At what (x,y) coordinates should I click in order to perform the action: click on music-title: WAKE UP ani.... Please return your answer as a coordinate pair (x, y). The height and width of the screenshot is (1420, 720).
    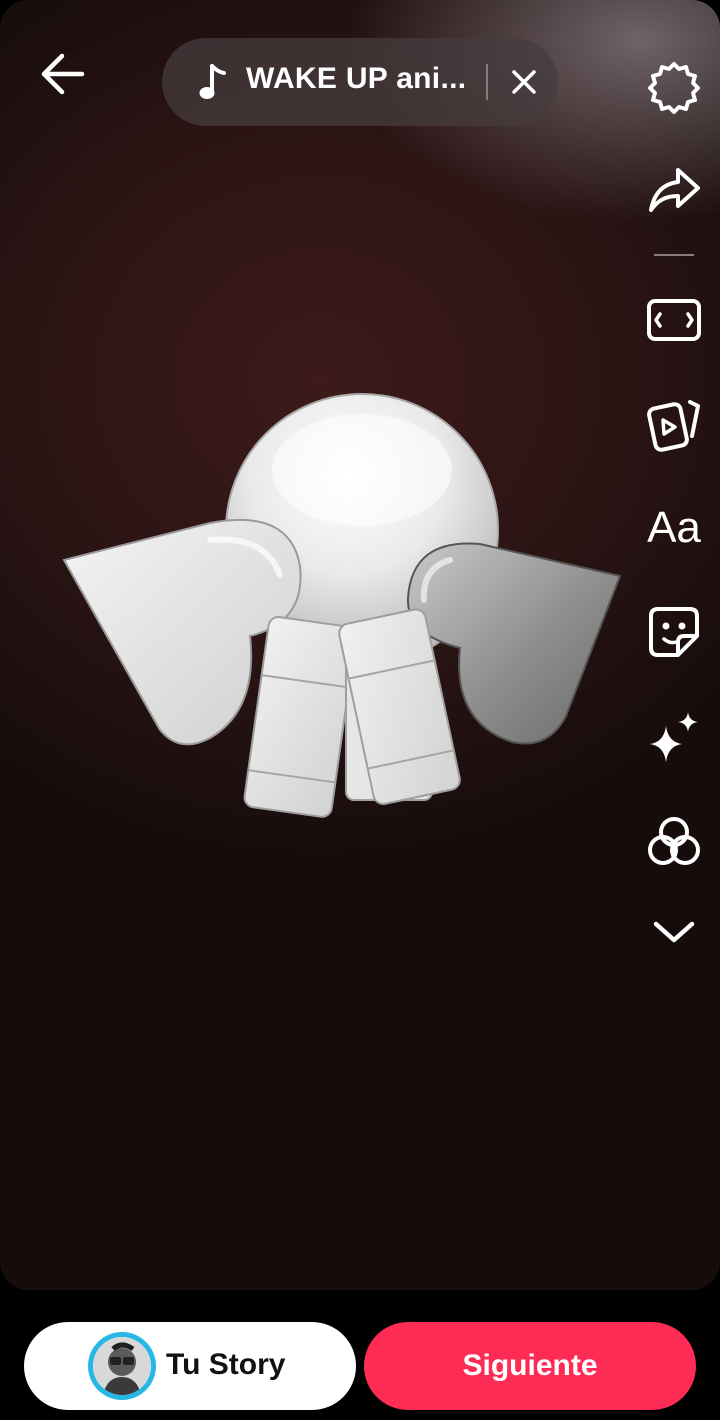
    Looking at the image, I should click on (356, 78).